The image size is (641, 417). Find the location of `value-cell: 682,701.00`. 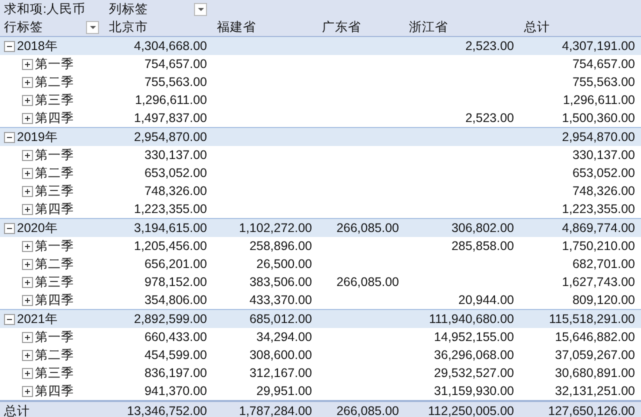

value-cell: 682,701.00 is located at coordinates (603, 264).